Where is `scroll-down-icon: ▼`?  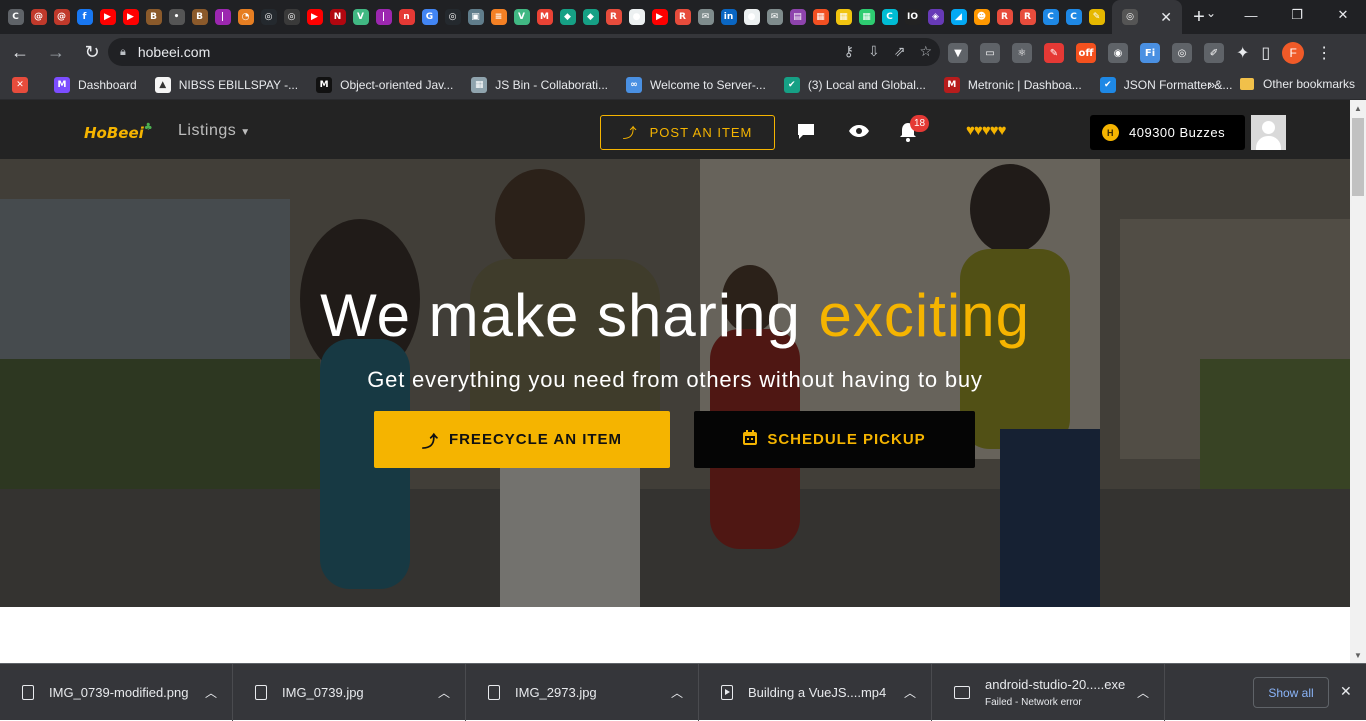
scroll-down-icon: ▼ is located at coordinates (1358, 655).